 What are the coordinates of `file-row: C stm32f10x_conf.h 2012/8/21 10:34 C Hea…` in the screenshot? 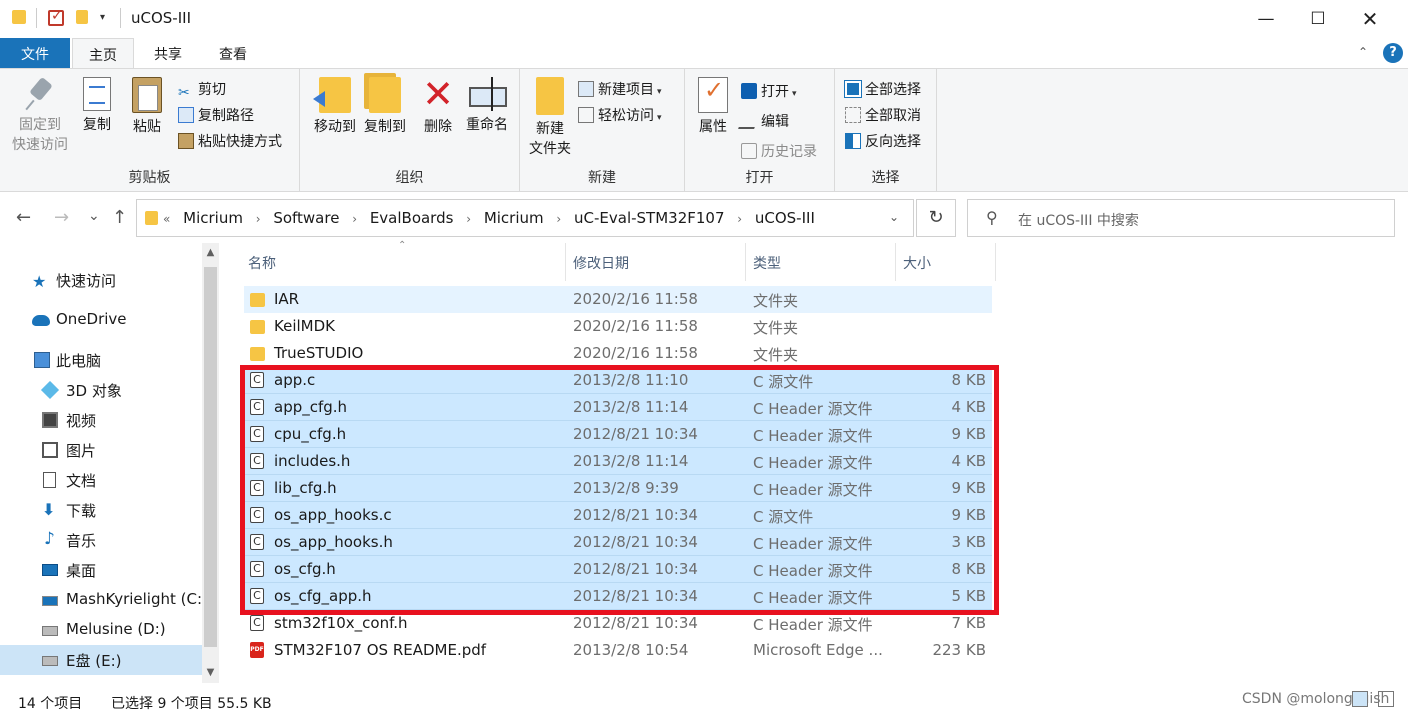 It's located at (618, 623).